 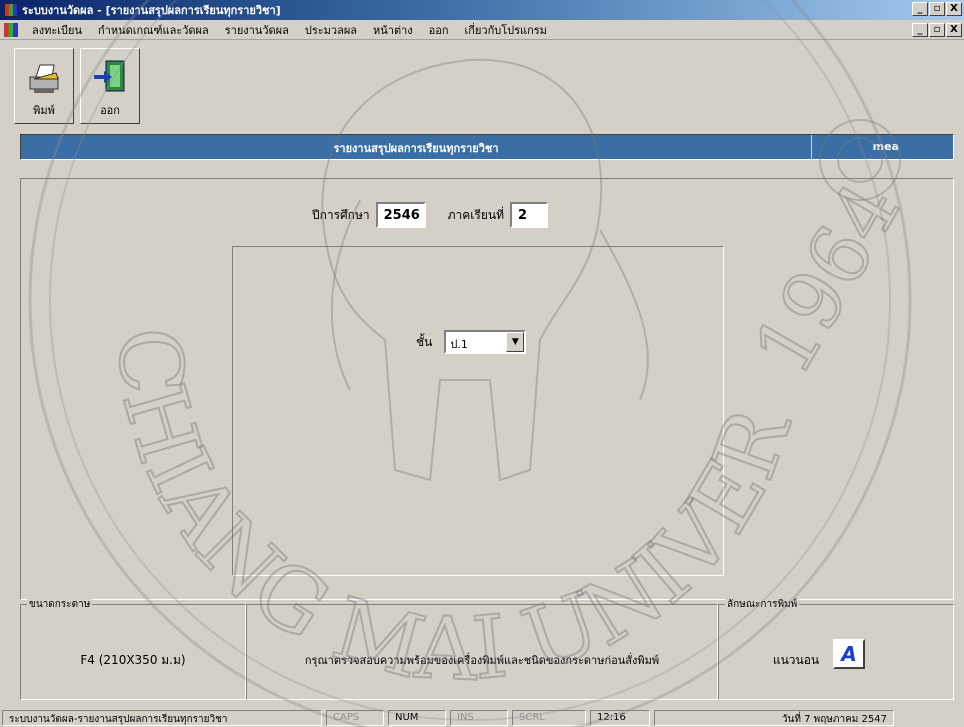 What do you see at coordinates (341, 214) in the screenshot?
I see `year-label: ปีการศึกษา` at bounding box center [341, 214].